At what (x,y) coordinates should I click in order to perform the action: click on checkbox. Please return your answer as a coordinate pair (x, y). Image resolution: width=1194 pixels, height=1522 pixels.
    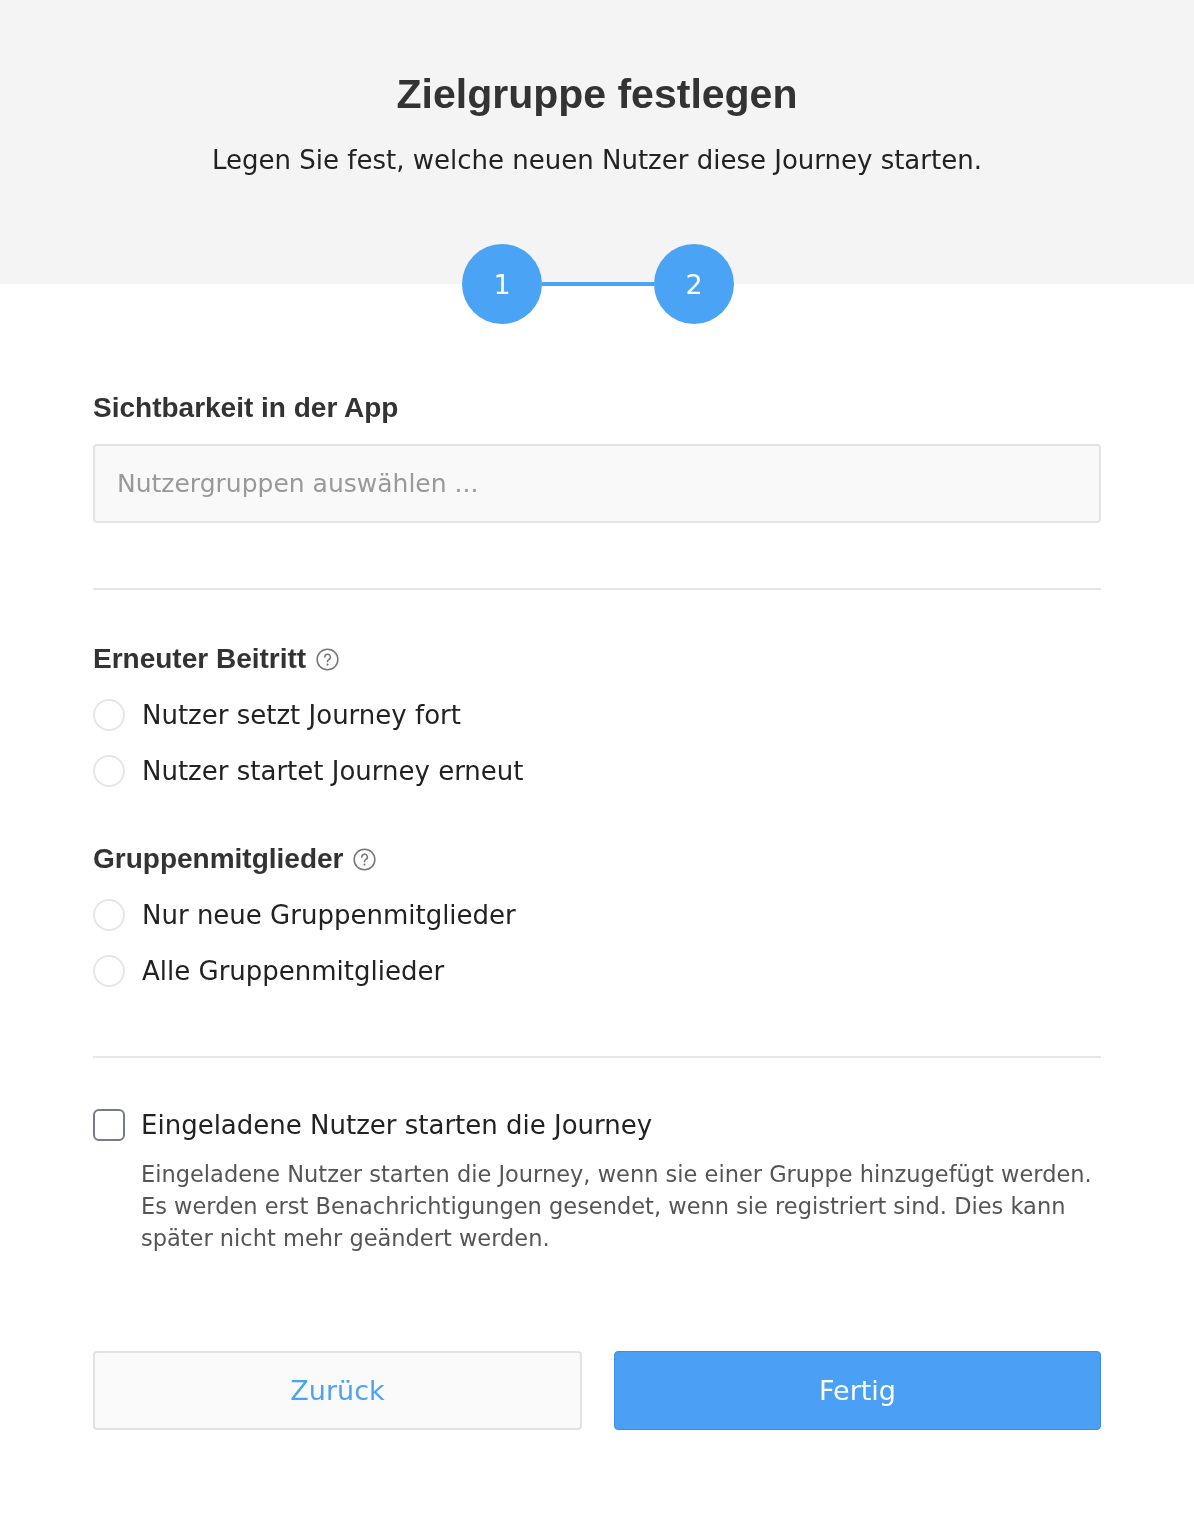
    Looking at the image, I should click on (109, 1125).